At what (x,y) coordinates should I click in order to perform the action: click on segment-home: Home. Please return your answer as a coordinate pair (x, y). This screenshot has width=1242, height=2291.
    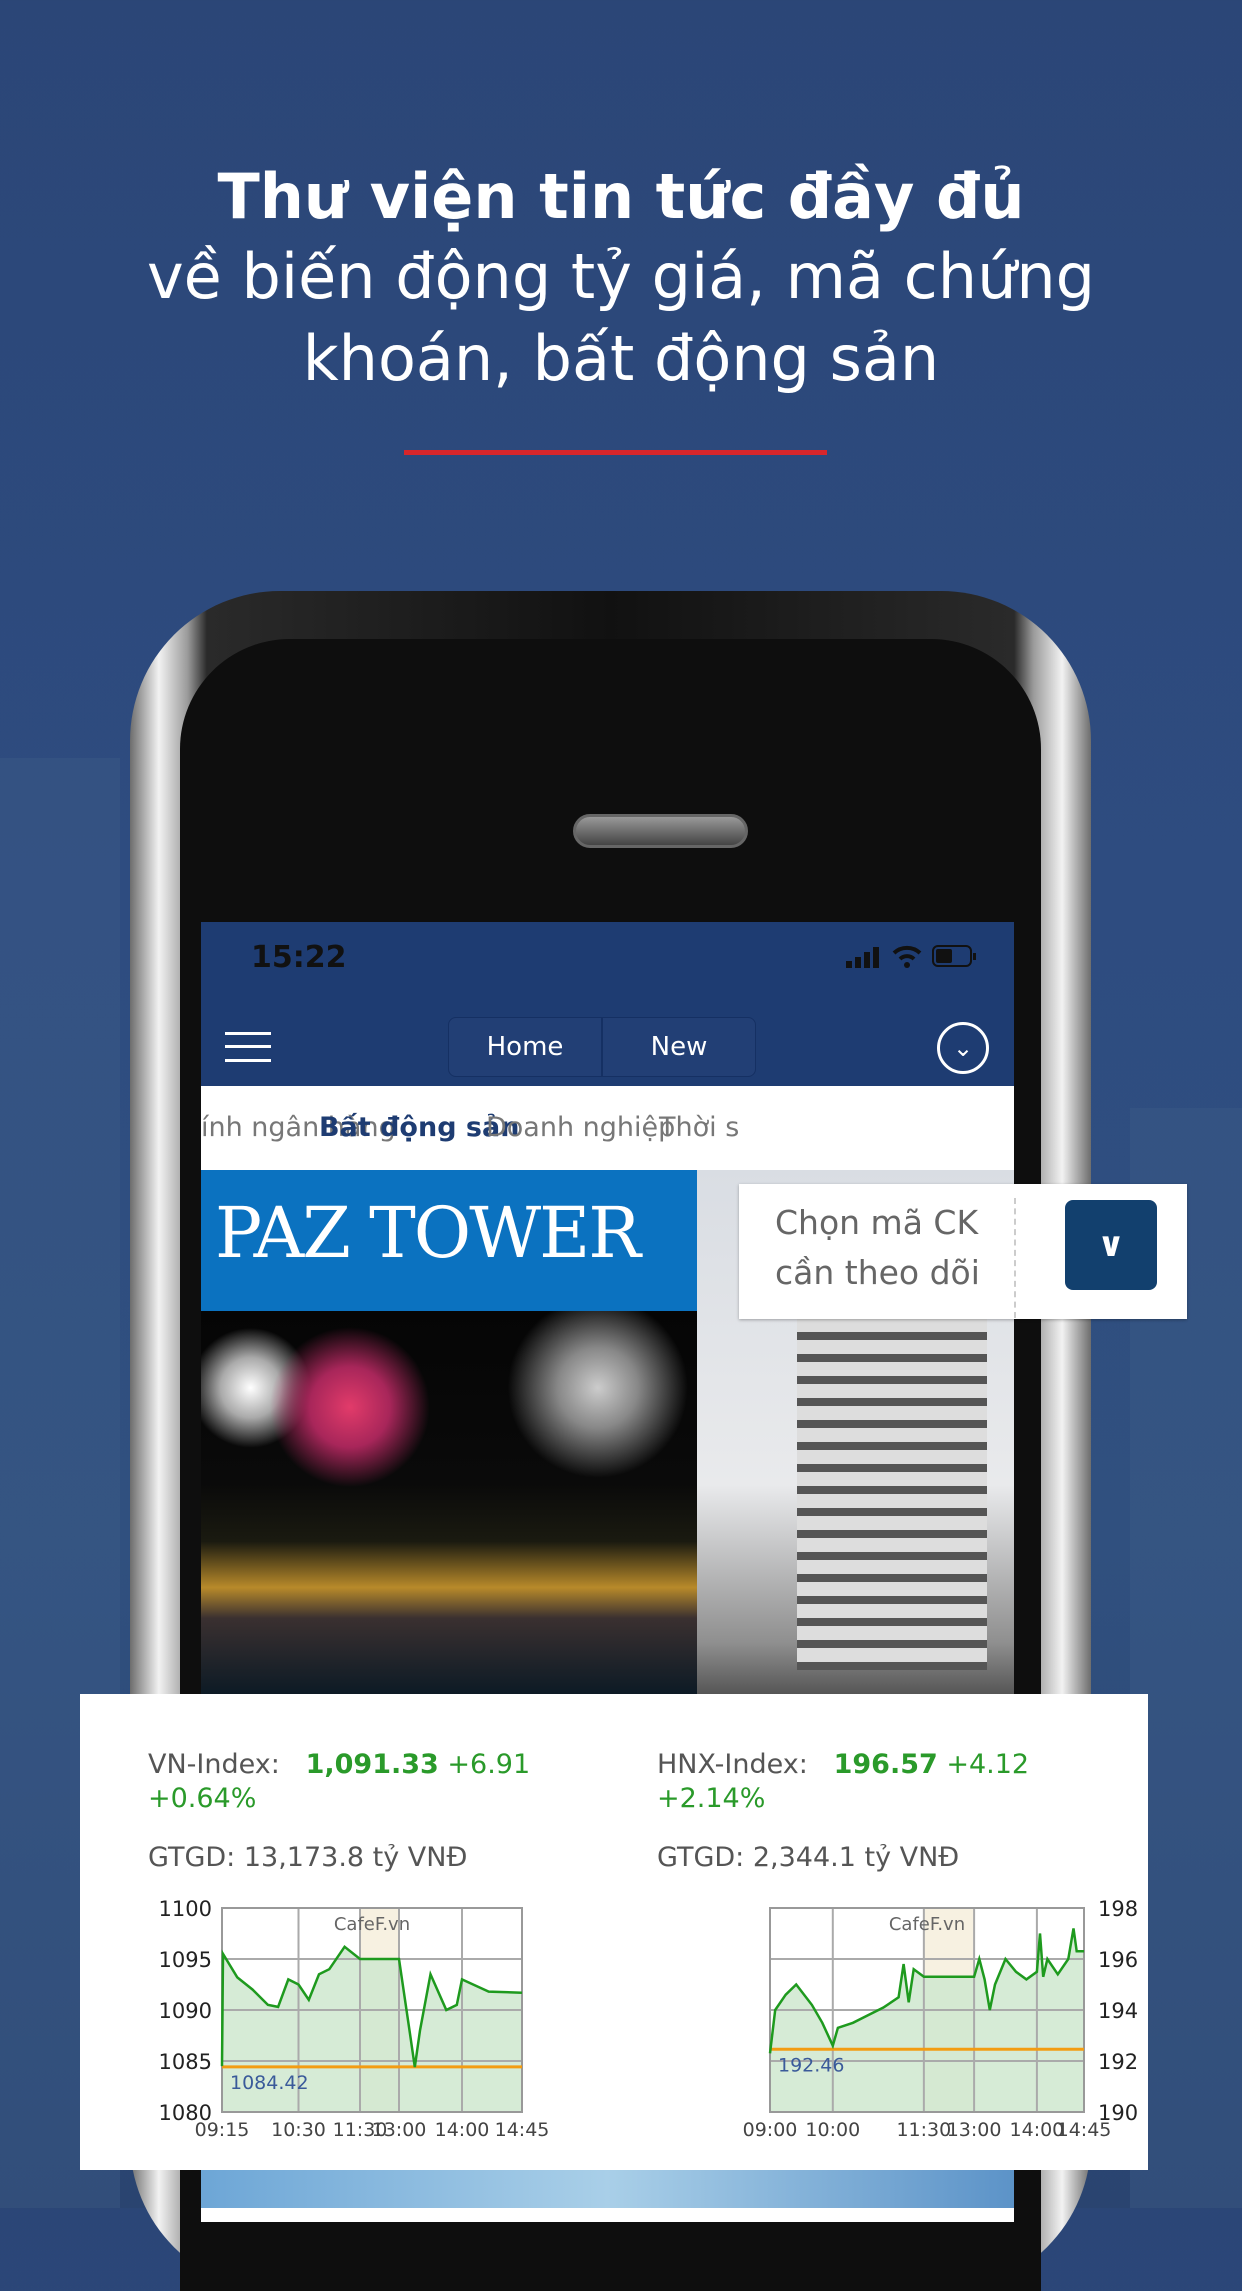
    Looking at the image, I should click on (526, 1047).